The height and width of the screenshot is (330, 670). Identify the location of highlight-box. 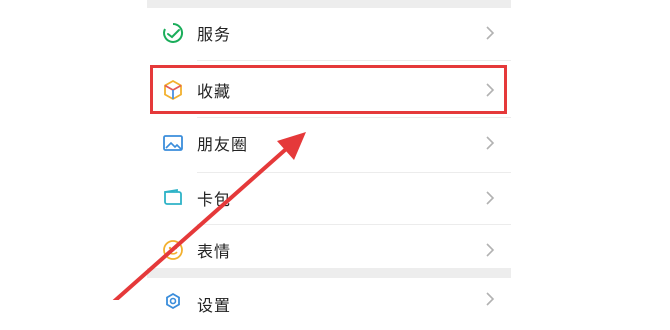
(328, 89).